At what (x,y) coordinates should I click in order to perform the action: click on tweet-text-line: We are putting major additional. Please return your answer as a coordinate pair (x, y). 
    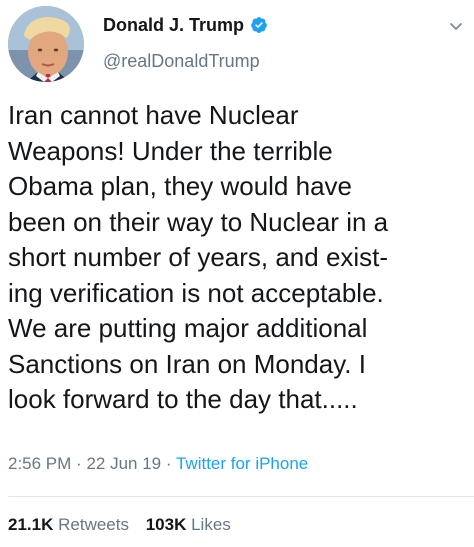
    Looking at the image, I should click on (188, 328).